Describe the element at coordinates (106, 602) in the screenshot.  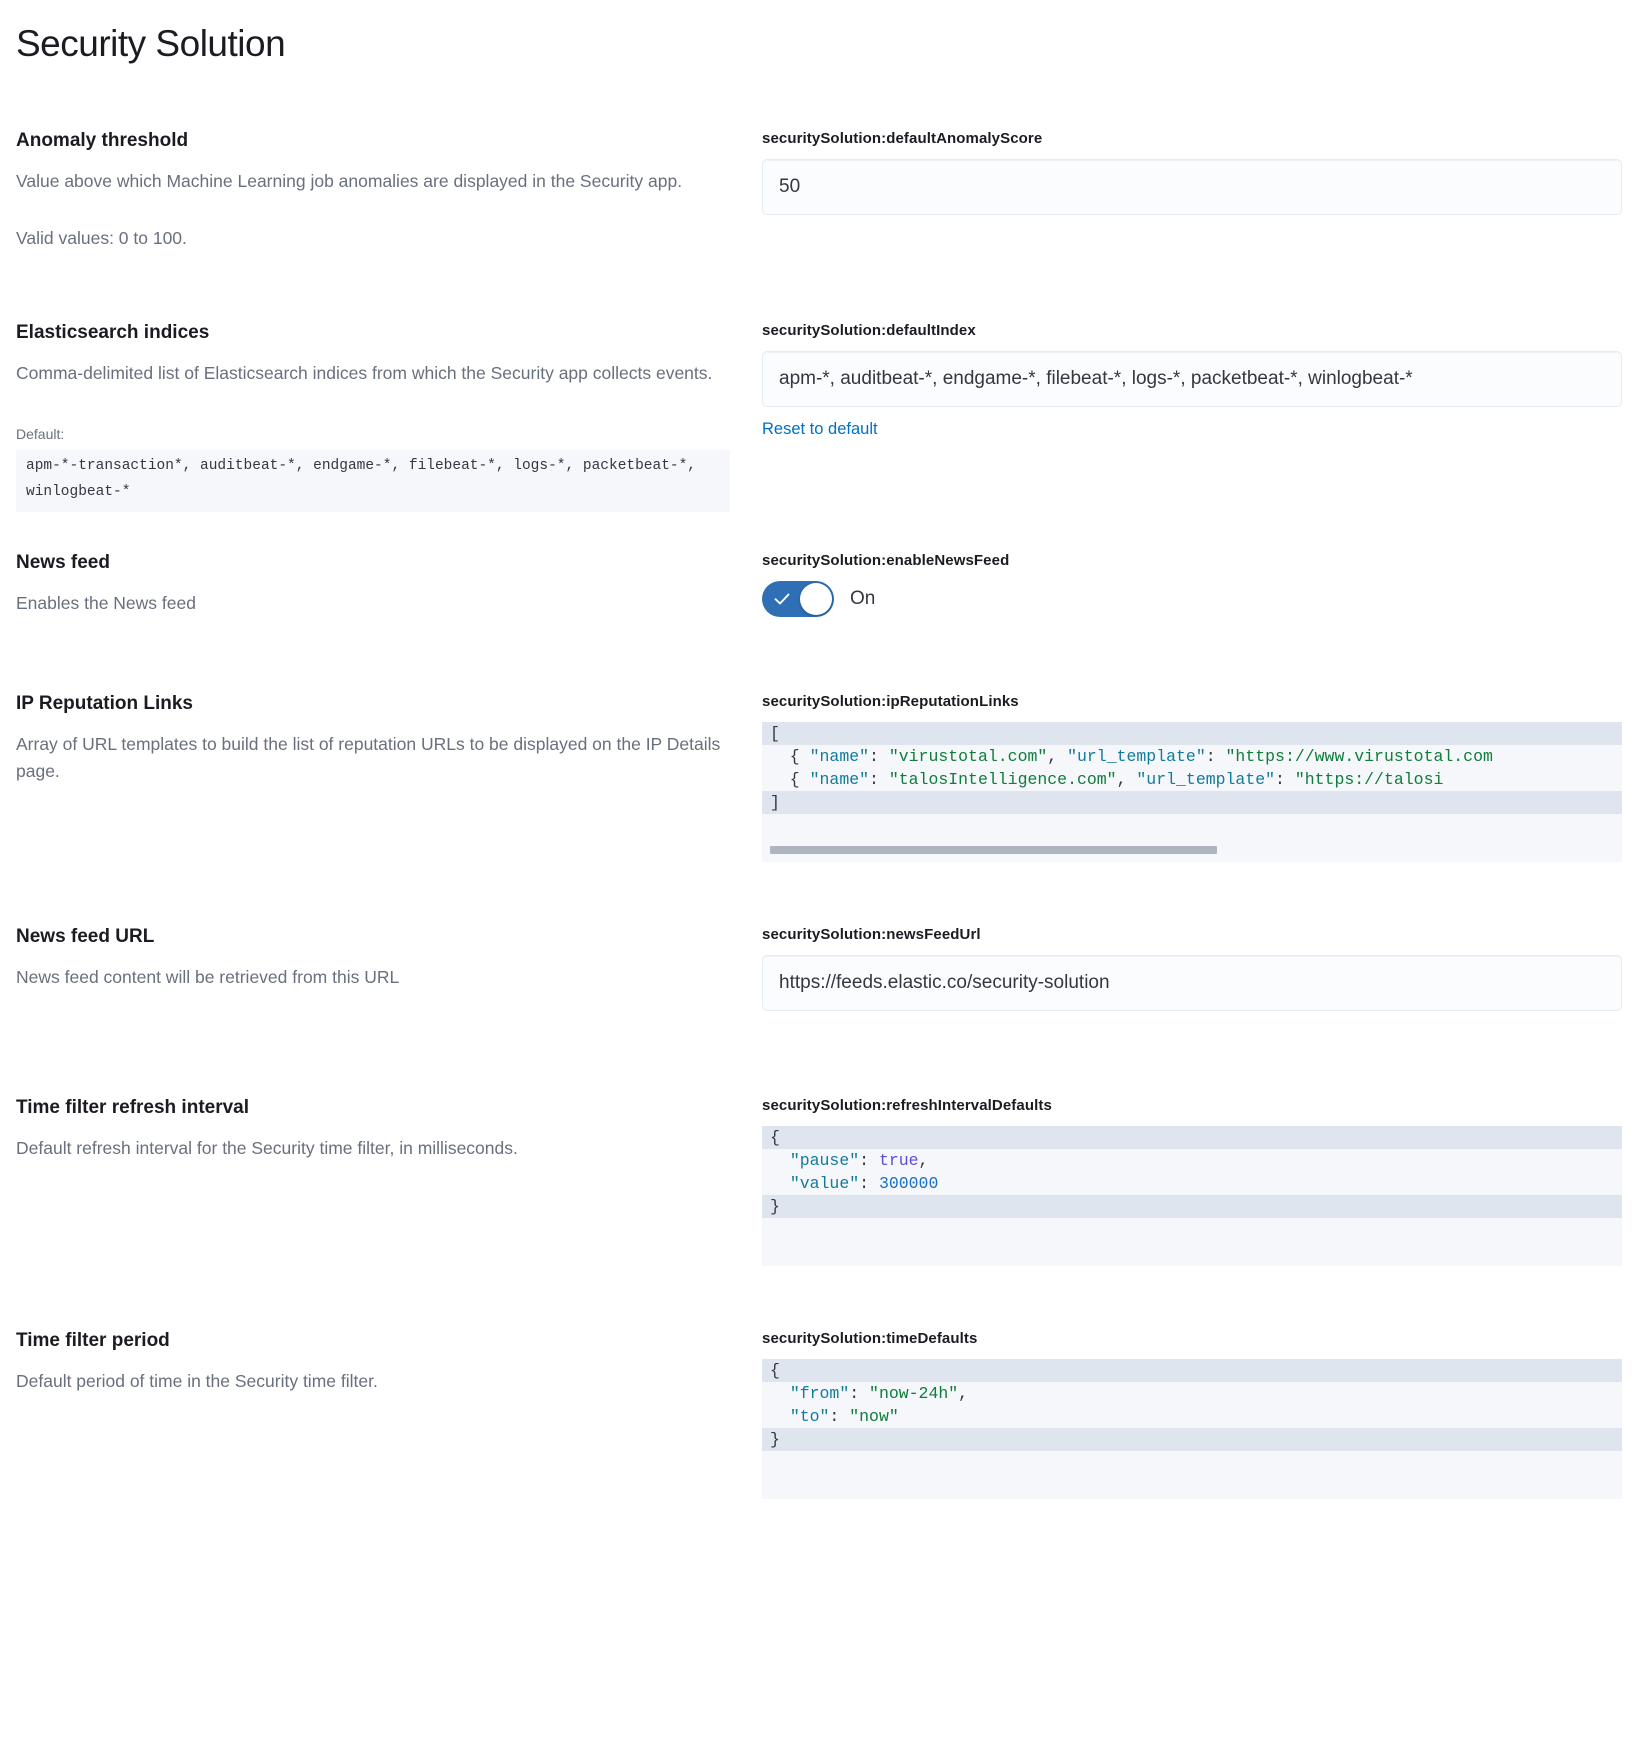
I see `setting-description: Enables the News feed` at that location.